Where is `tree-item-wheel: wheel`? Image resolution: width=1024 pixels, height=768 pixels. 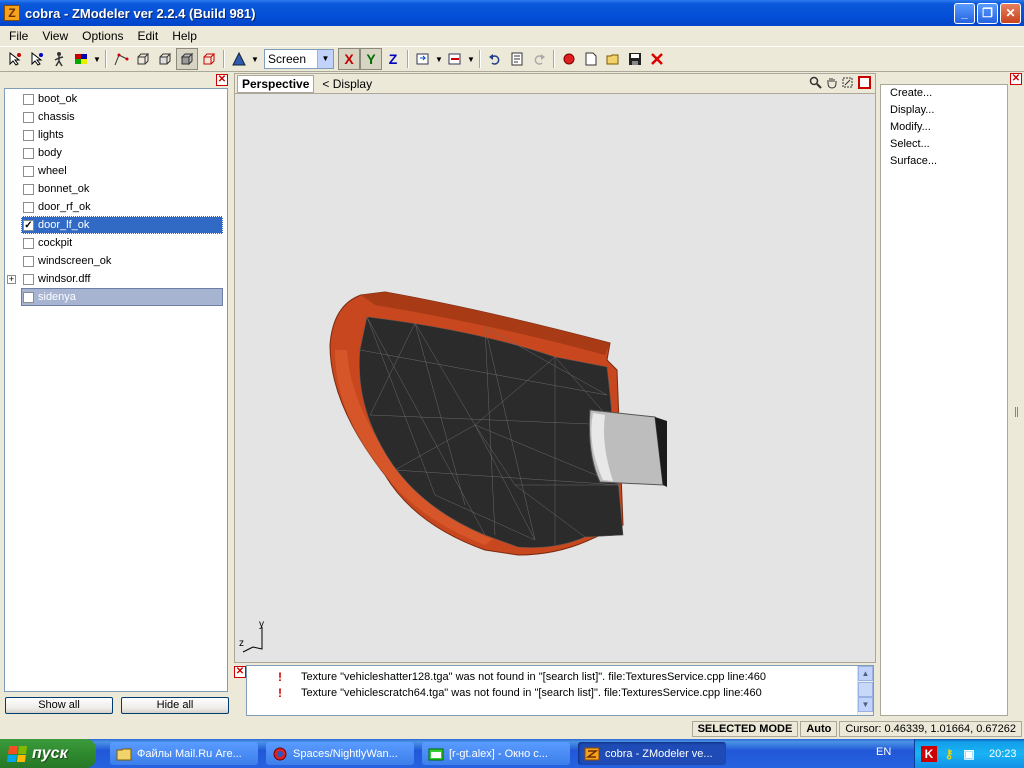 tree-item-wheel: wheel is located at coordinates (116, 171).